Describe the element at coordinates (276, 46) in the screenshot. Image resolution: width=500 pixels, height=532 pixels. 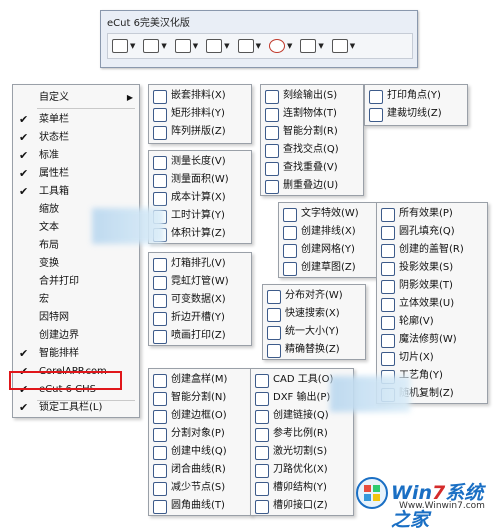
I see `target-icon` at that location.